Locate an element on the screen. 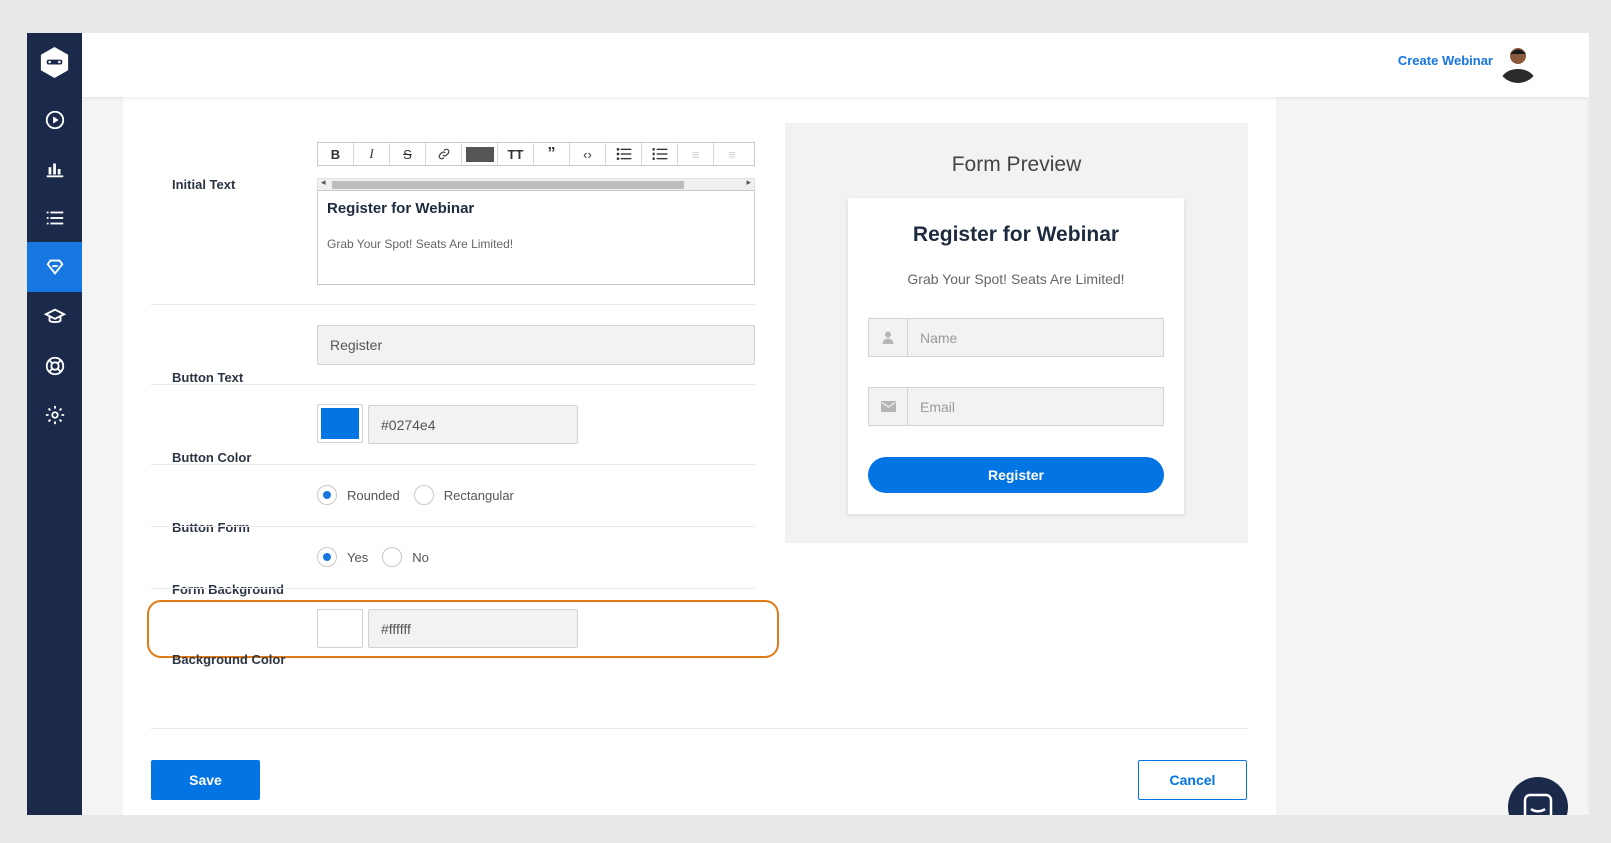 The height and width of the screenshot is (843, 1611). button-text-label: Button Text is located at coordinates (208, 377).